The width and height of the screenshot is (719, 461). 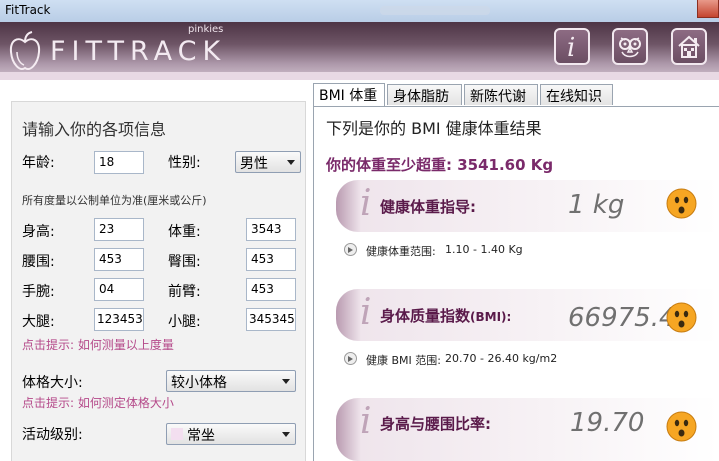 What do you see at coordinates (491, 317) in the screenshot?
I see `card-title-suffix: (BMI):` at bounding box center [491, 317].